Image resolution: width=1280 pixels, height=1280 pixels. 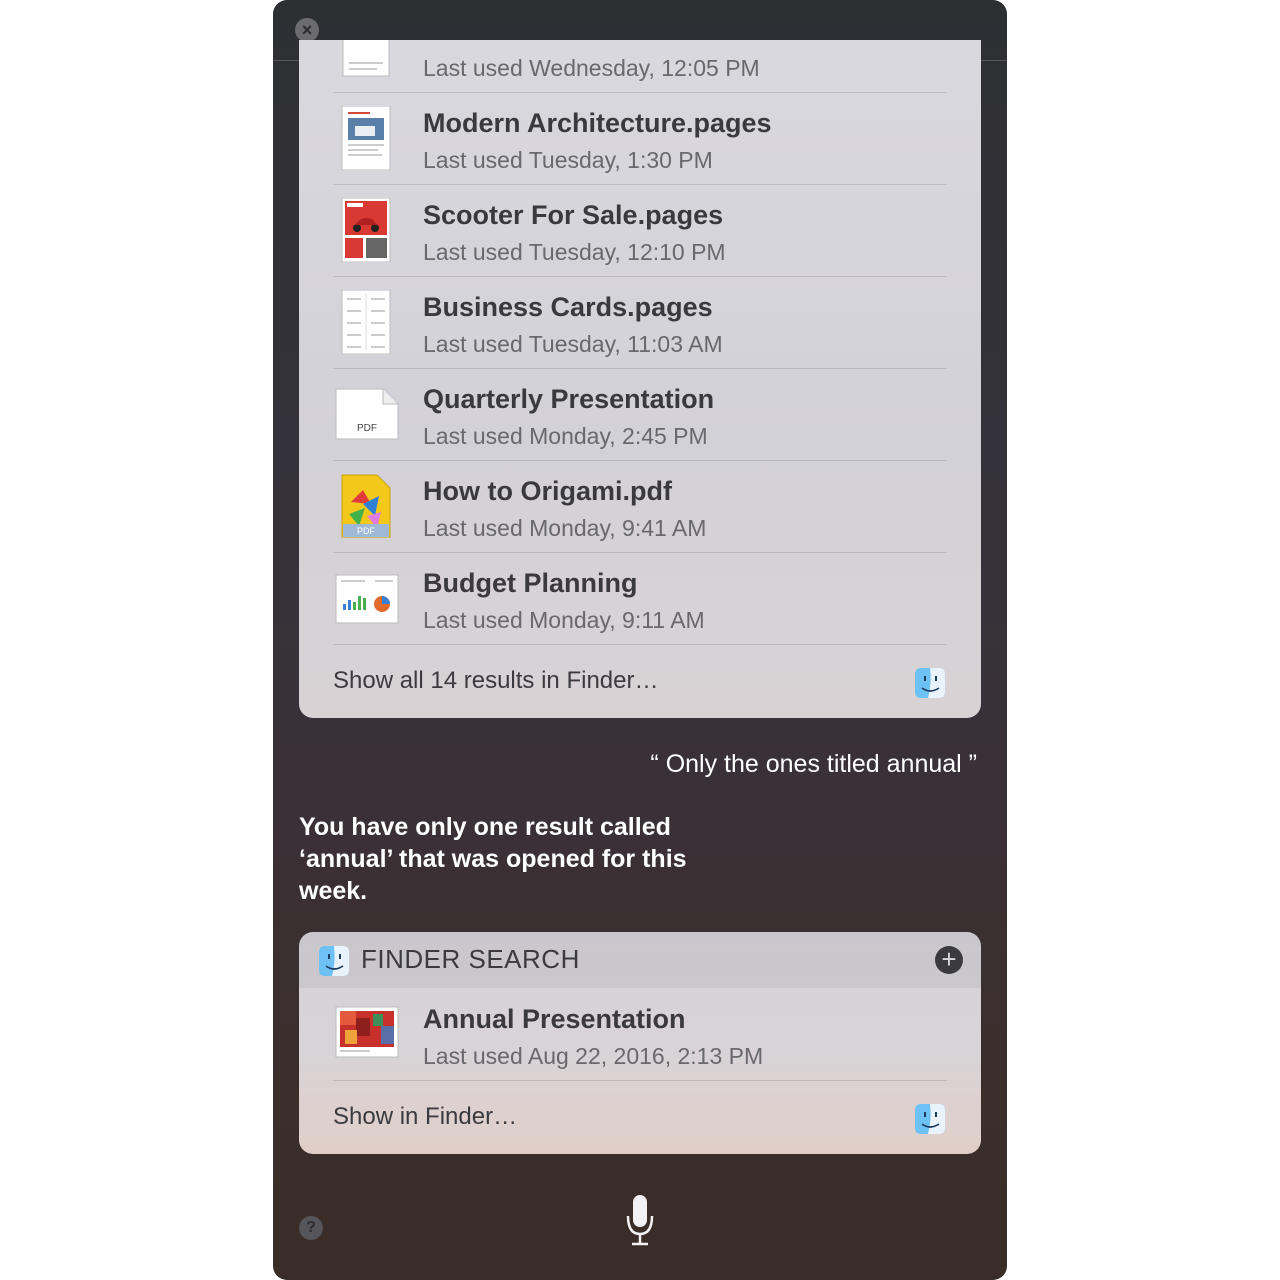 What do you see at coordinates (591, 68) in the screenshot?
I see `file-last-used: Last used Wednesday, 12:05 PM` at bounding box center [591, 68].